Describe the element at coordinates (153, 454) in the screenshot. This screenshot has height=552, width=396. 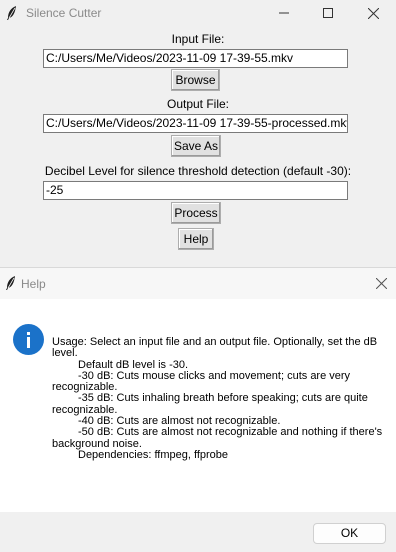
I see `help-message-line: Dependencies: ffmpeg, ffprobe` at that location.